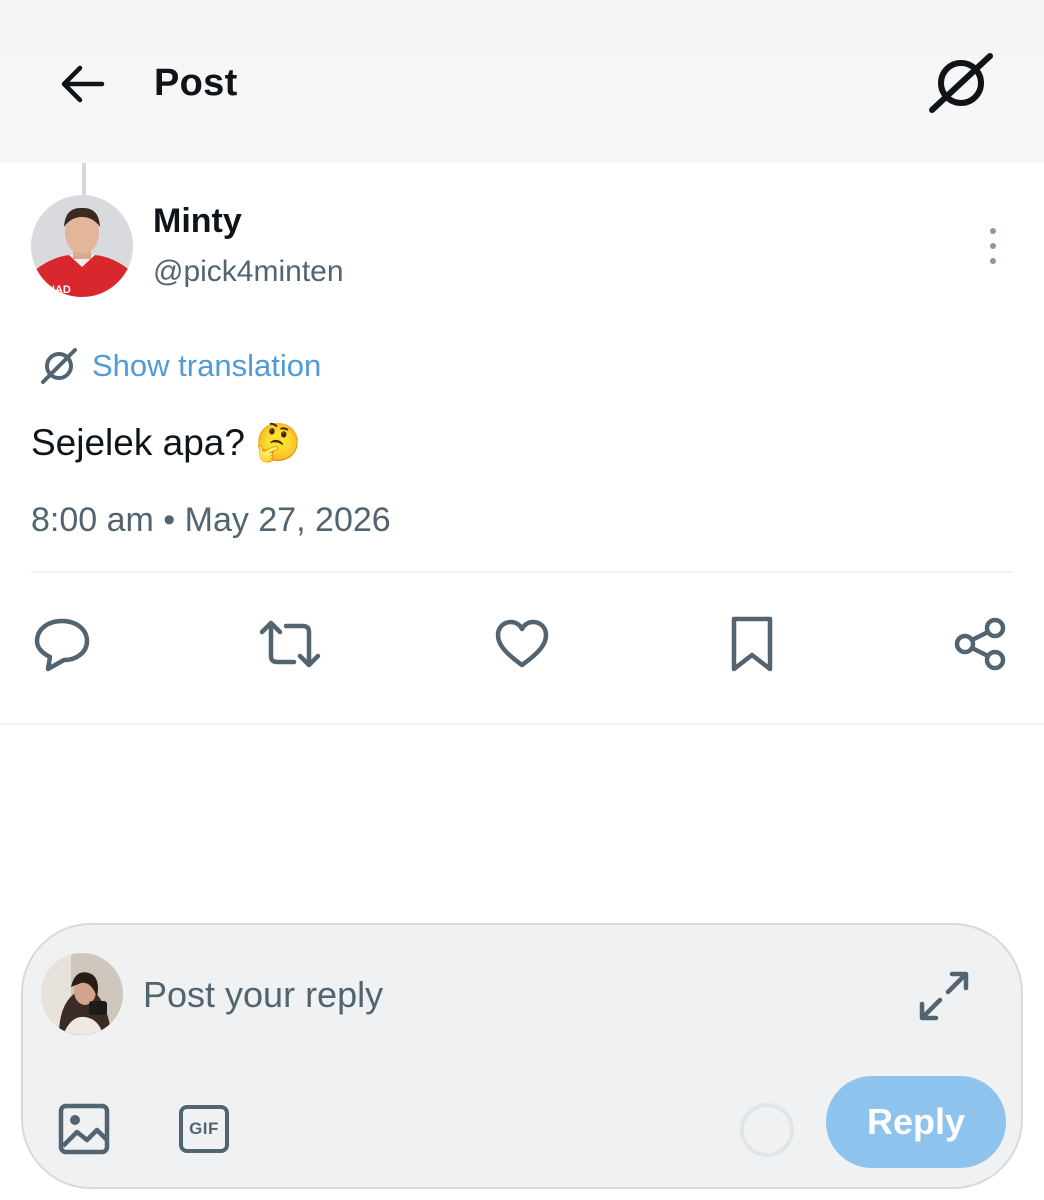 The width and height of the screenshot is (1044, 1200). I want to click on expand-icon, so click(944, 996).